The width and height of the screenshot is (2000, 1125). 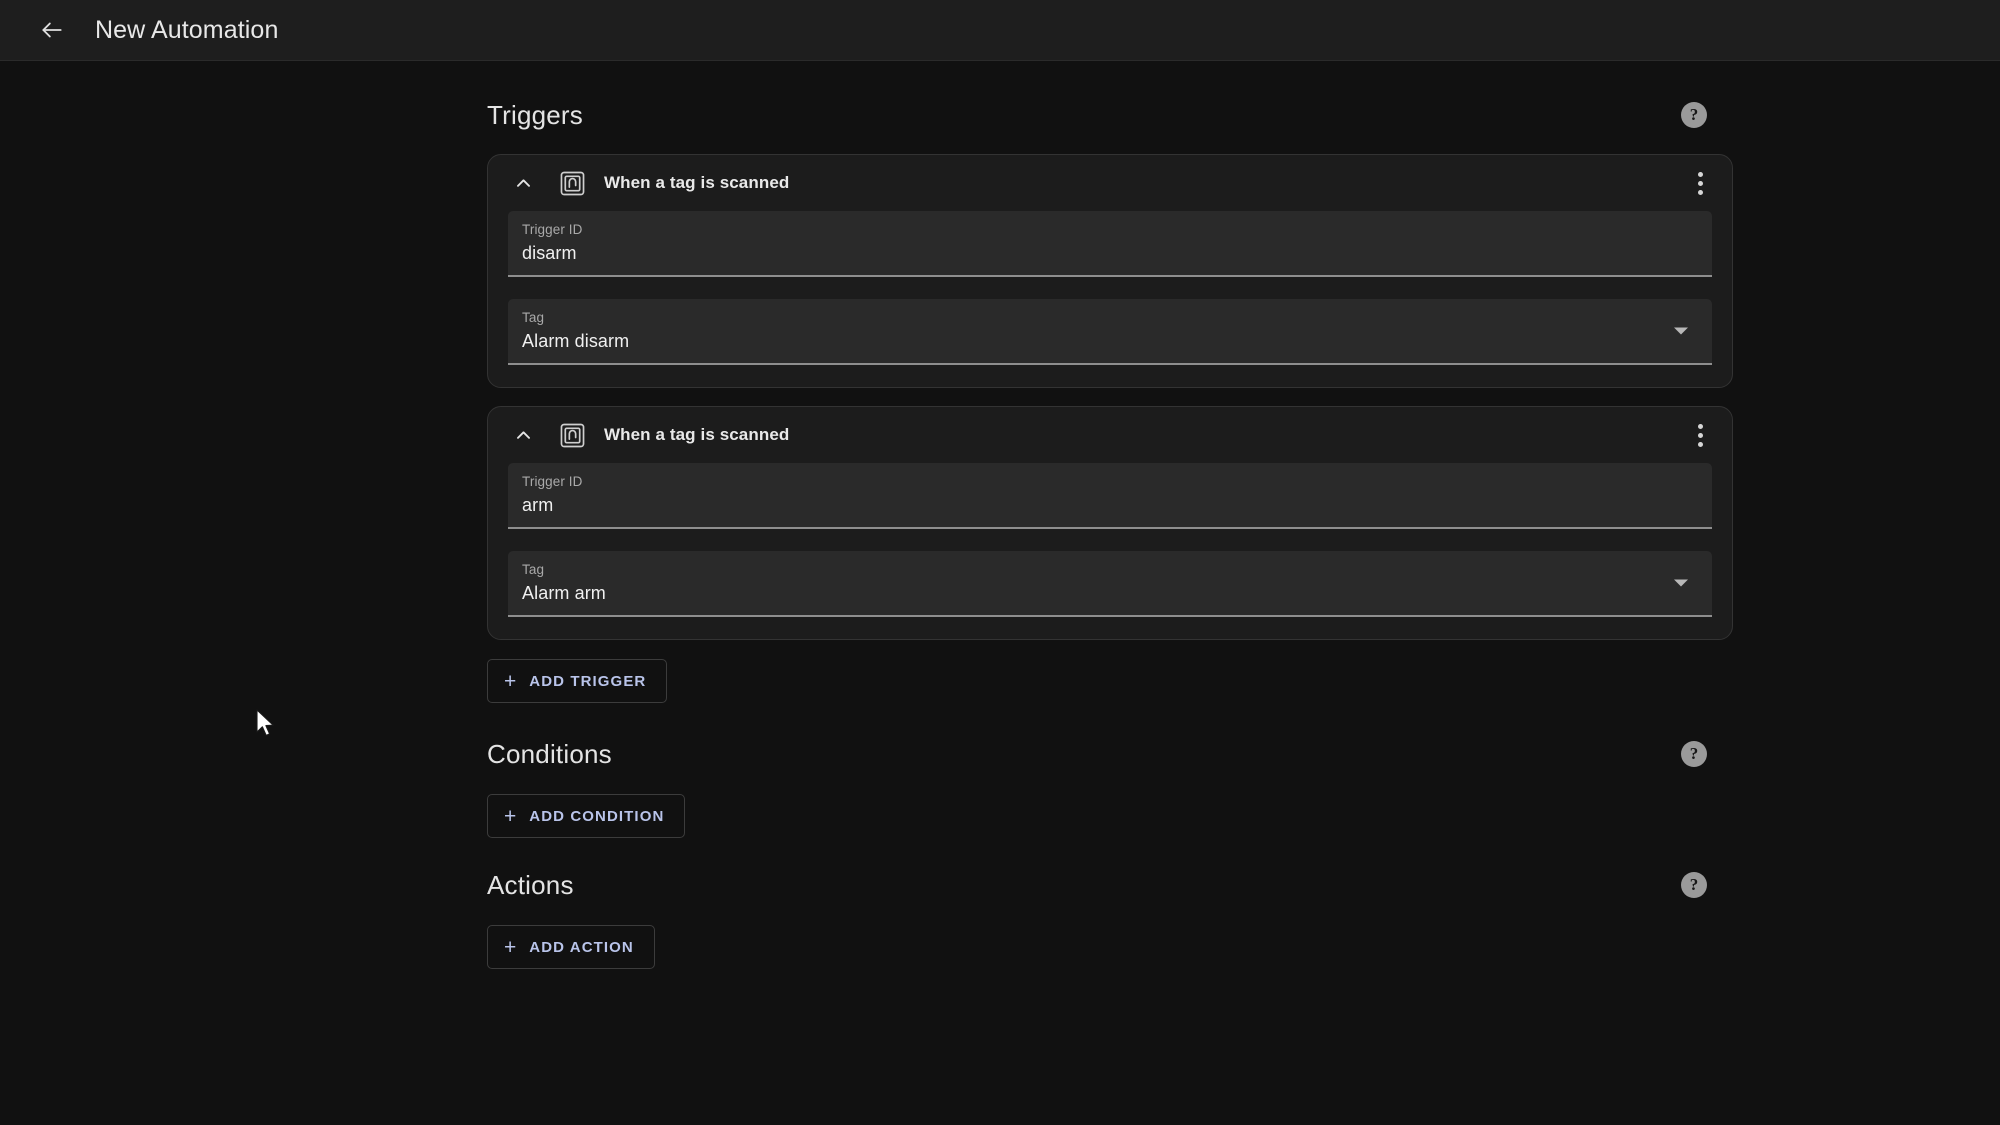 What do you see at coordinates (1694, 115) in the screenshot?
I see `help-circle-icon-triggers: ?` at bounding box center [1694, 115].